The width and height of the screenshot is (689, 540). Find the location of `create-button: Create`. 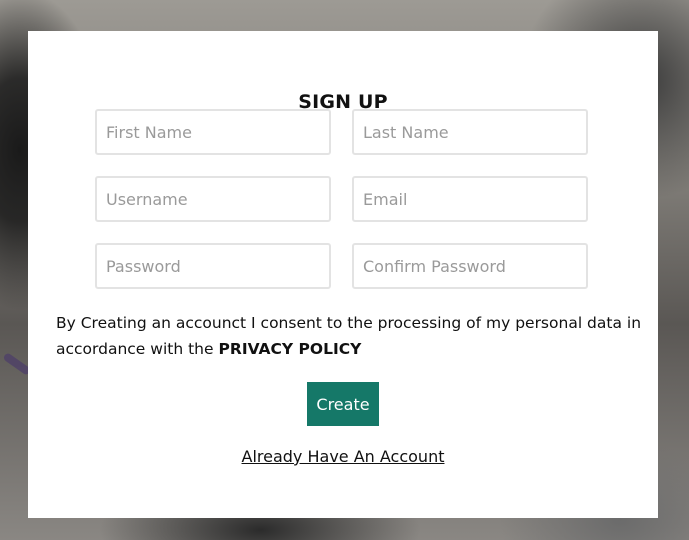

create-button: Create is located at coordinates (343, 404).